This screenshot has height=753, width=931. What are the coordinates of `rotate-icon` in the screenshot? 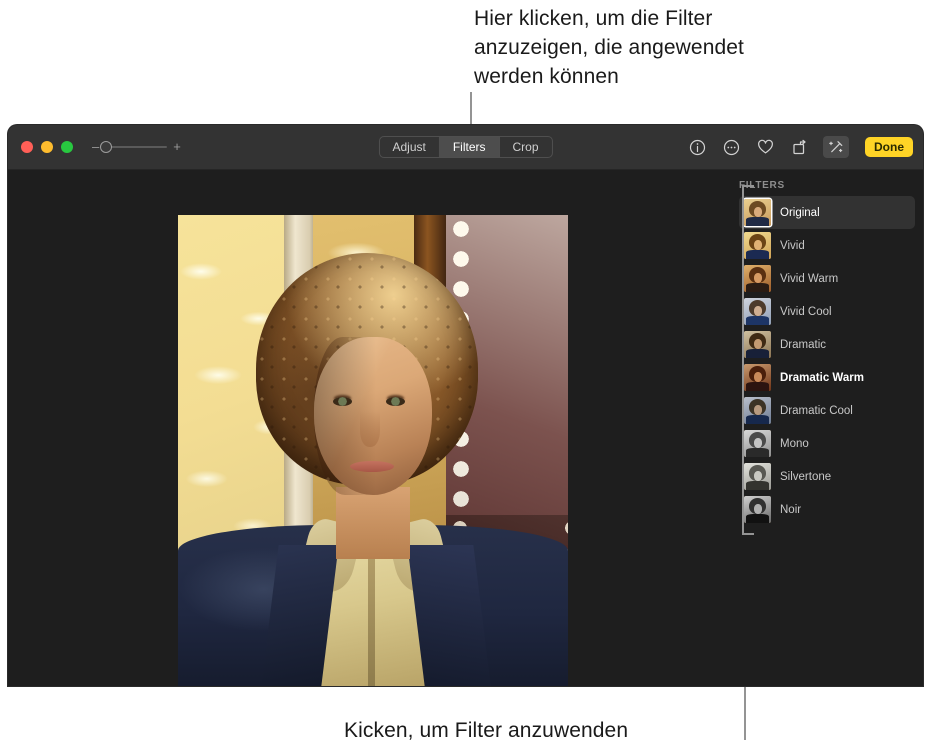 It's located at (799, 147).